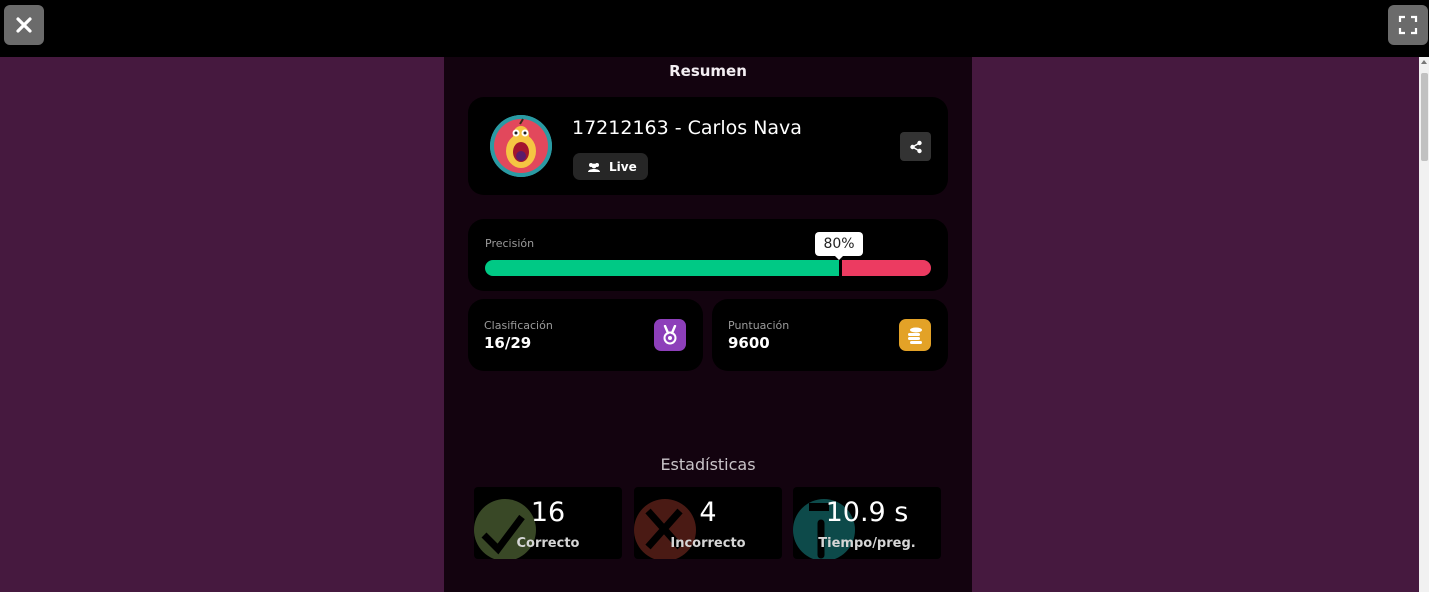 The image size is (1429, 592). I want to click on player-card: 17212163 - Carlos Nava Live, so click(708, 146).